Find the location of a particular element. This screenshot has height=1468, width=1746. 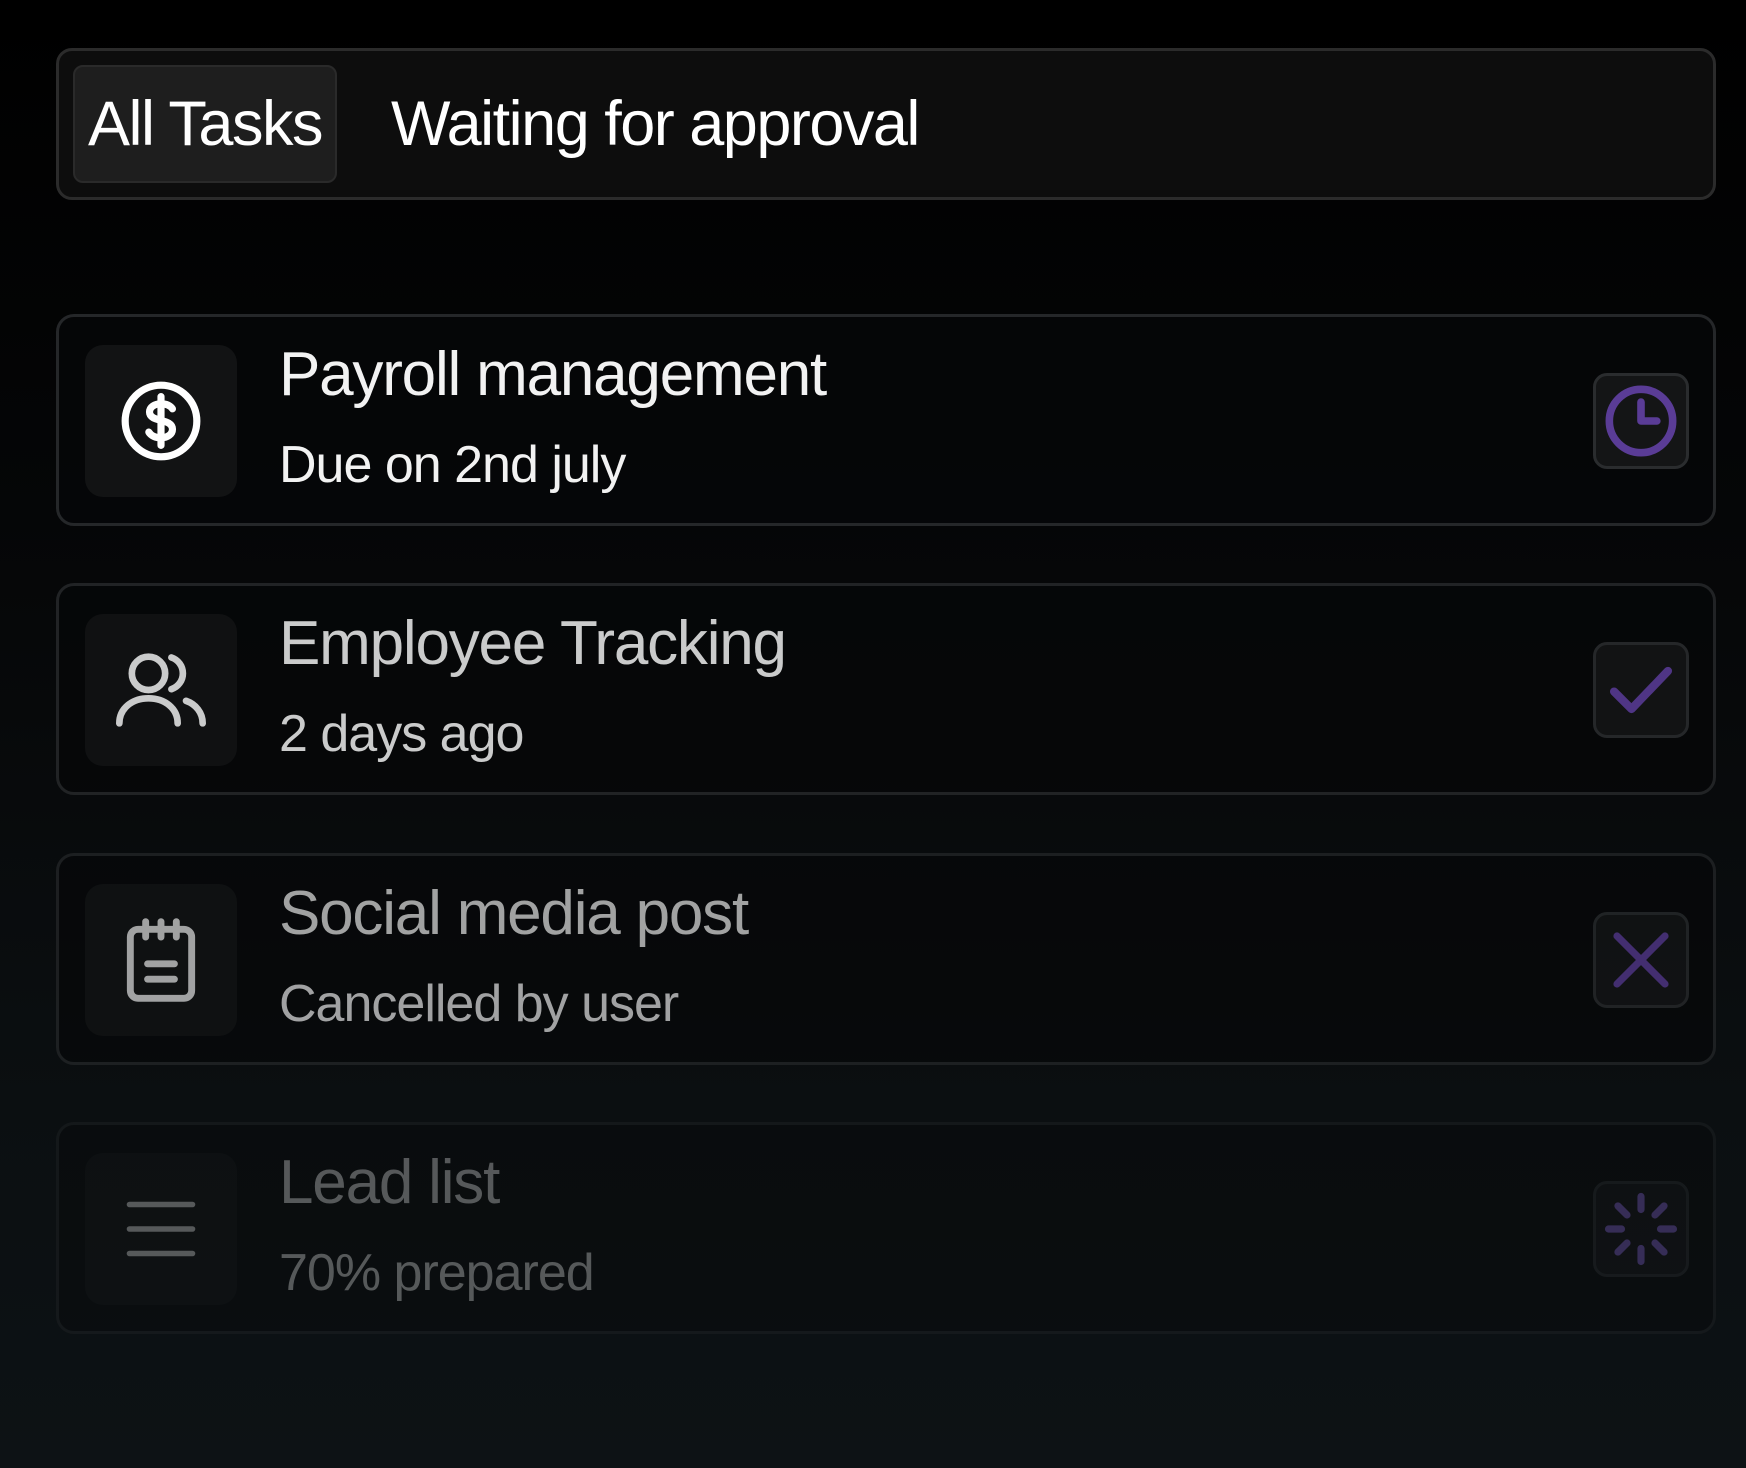

status-button-cancelled is located at coordinates (1641, 960).